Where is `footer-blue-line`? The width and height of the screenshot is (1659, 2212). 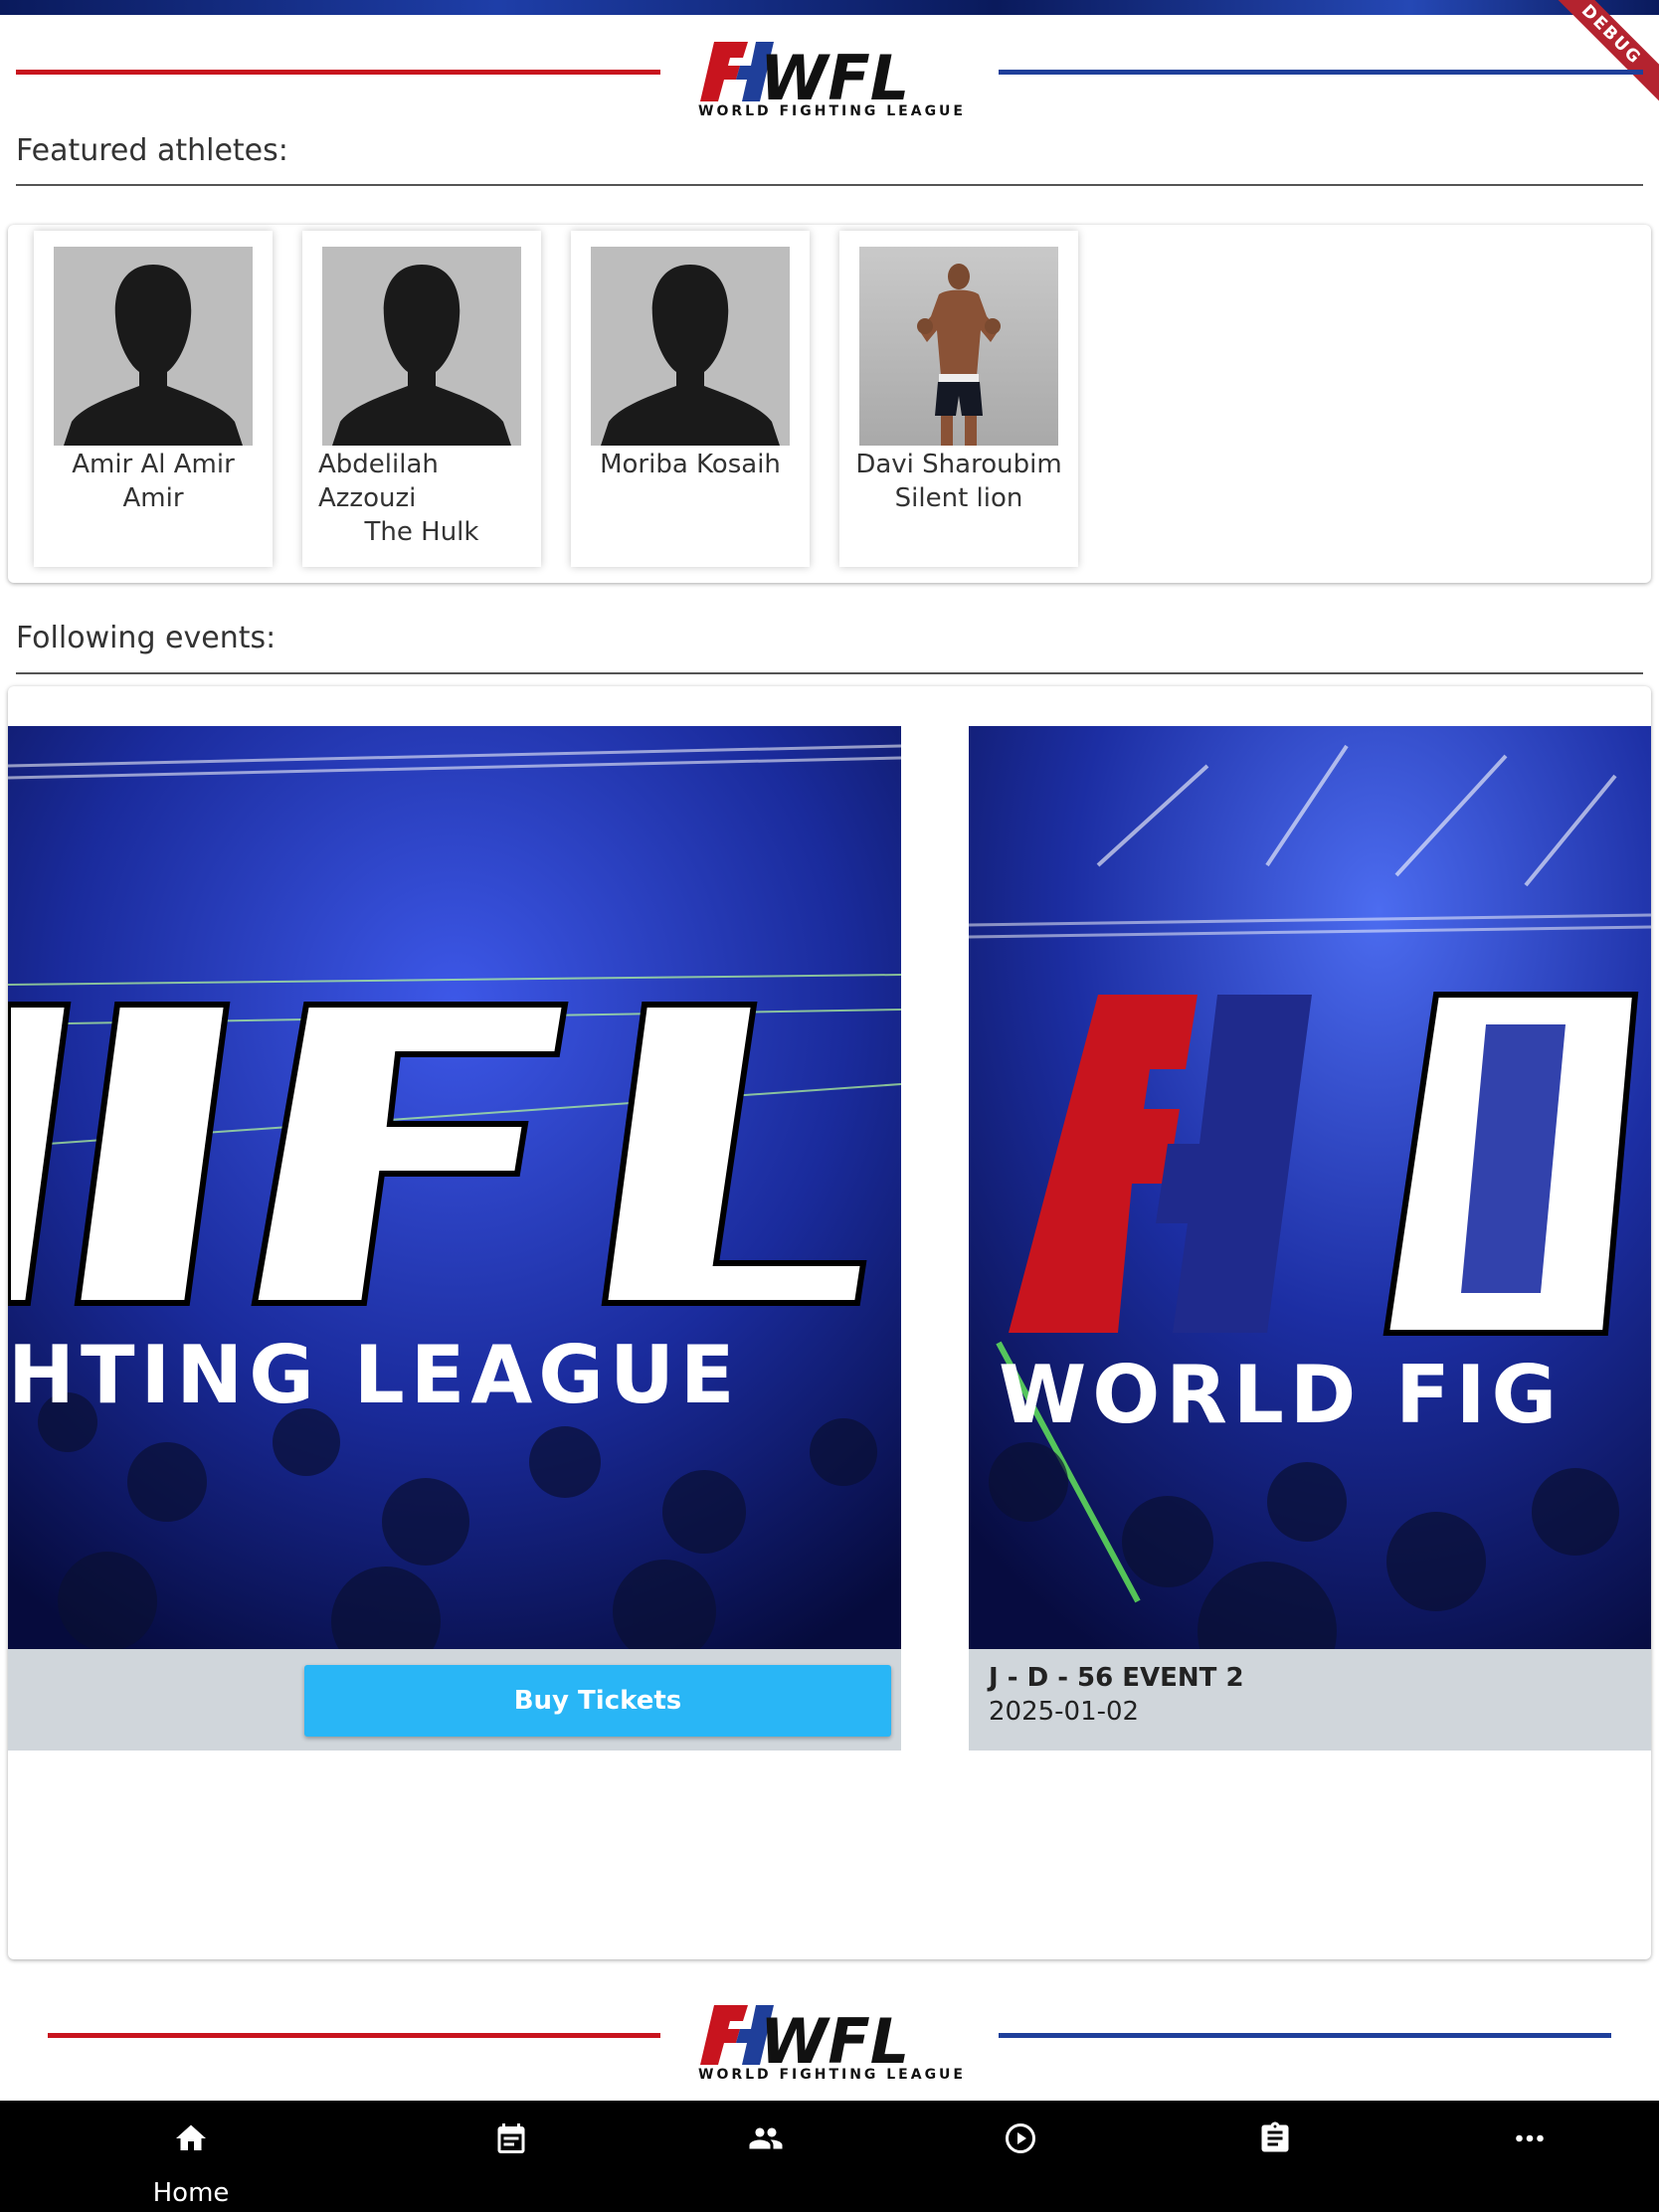 footer-blue-line is located at coordinates (1305, 2035).